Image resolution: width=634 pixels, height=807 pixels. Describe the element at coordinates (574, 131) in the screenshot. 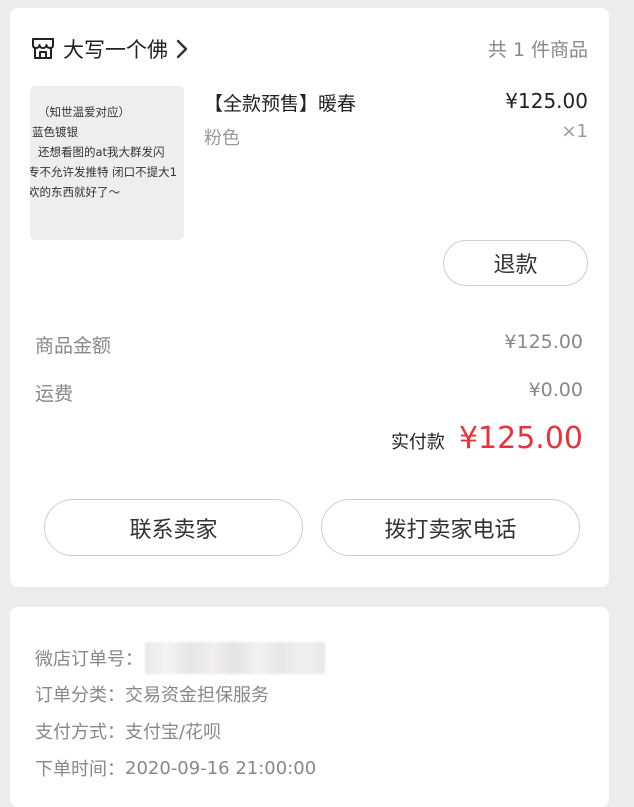

I see `product-quantity: ×1` at that location.